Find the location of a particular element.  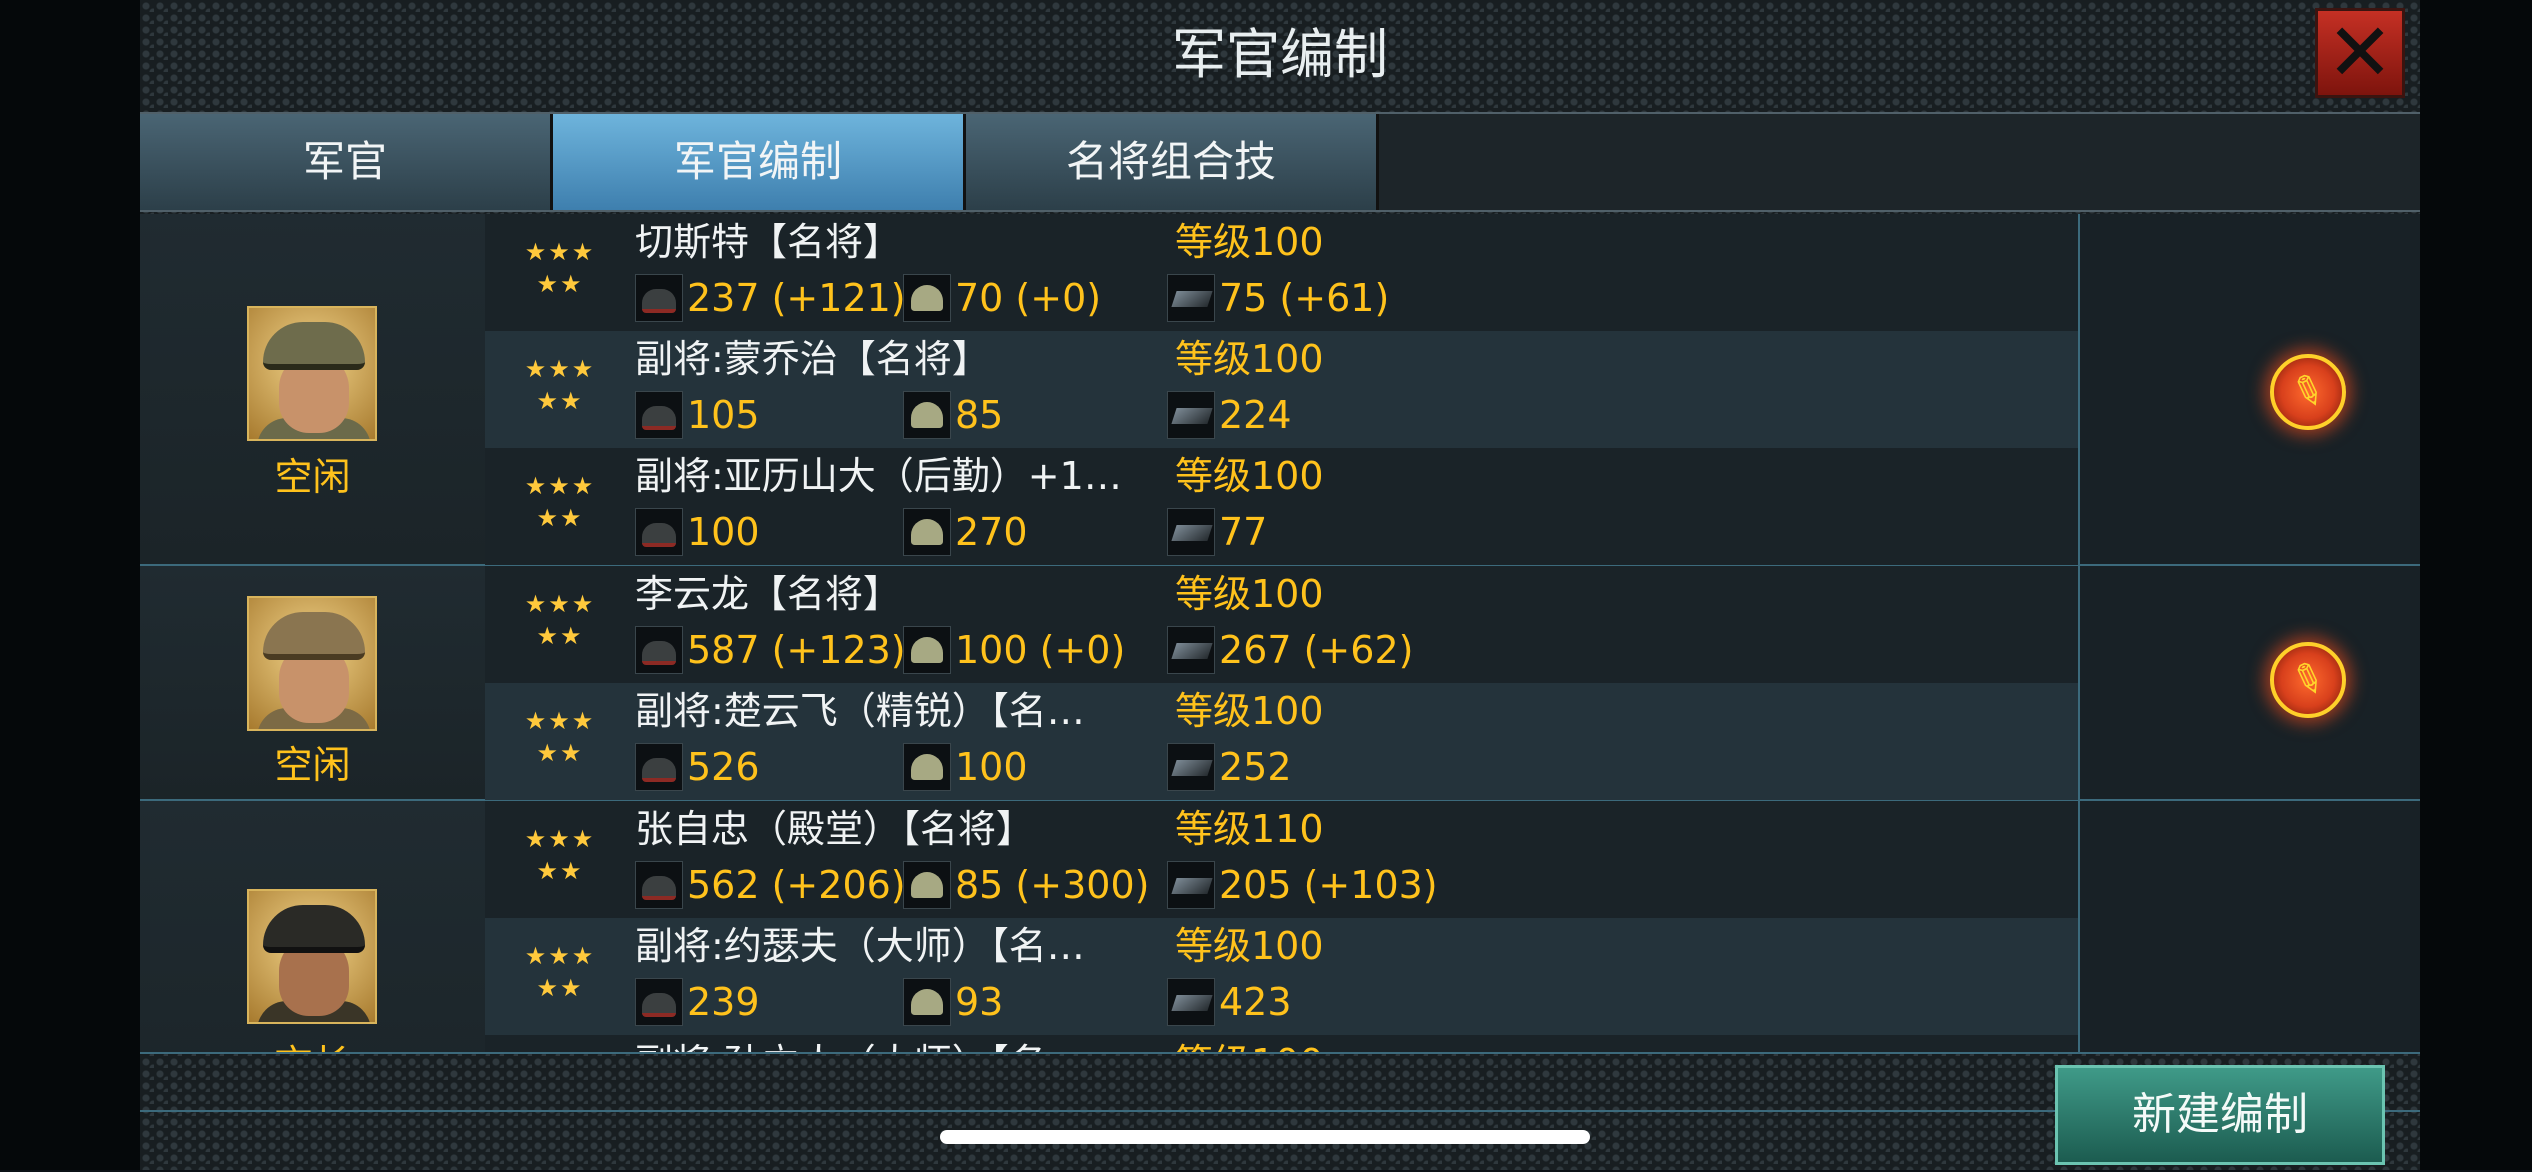

officer-name: 张自忠（殿堂）【名将】 is located at coordinates (835, 829).